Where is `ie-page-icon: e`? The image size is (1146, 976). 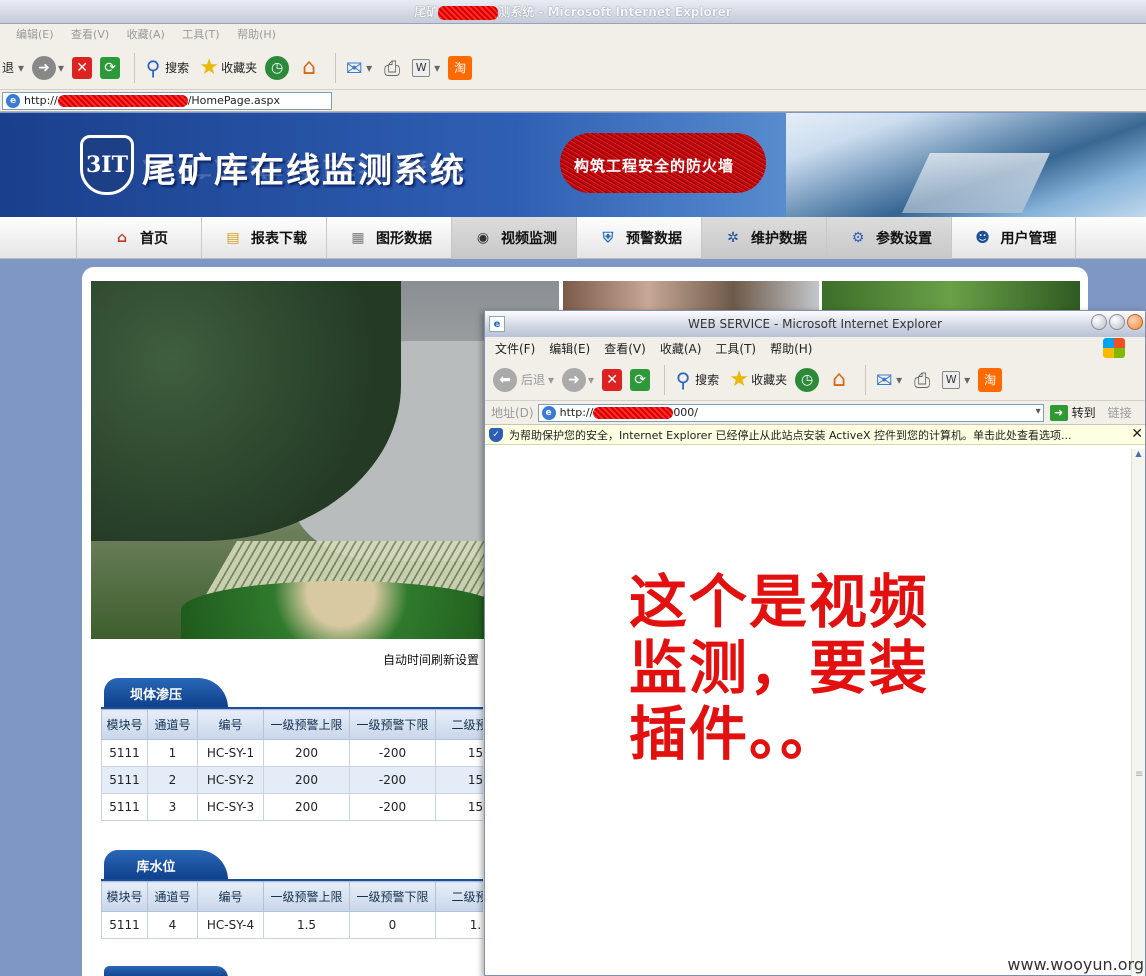 ie-page-icon: e is located at coordinates (548, 412).